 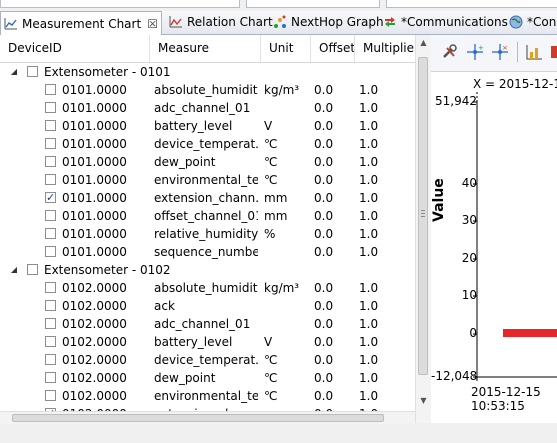 What do you see at coordinates (185, 378) in the screenshot?
I see `measure-cell: dew_point` at bounding box center [185, 378].